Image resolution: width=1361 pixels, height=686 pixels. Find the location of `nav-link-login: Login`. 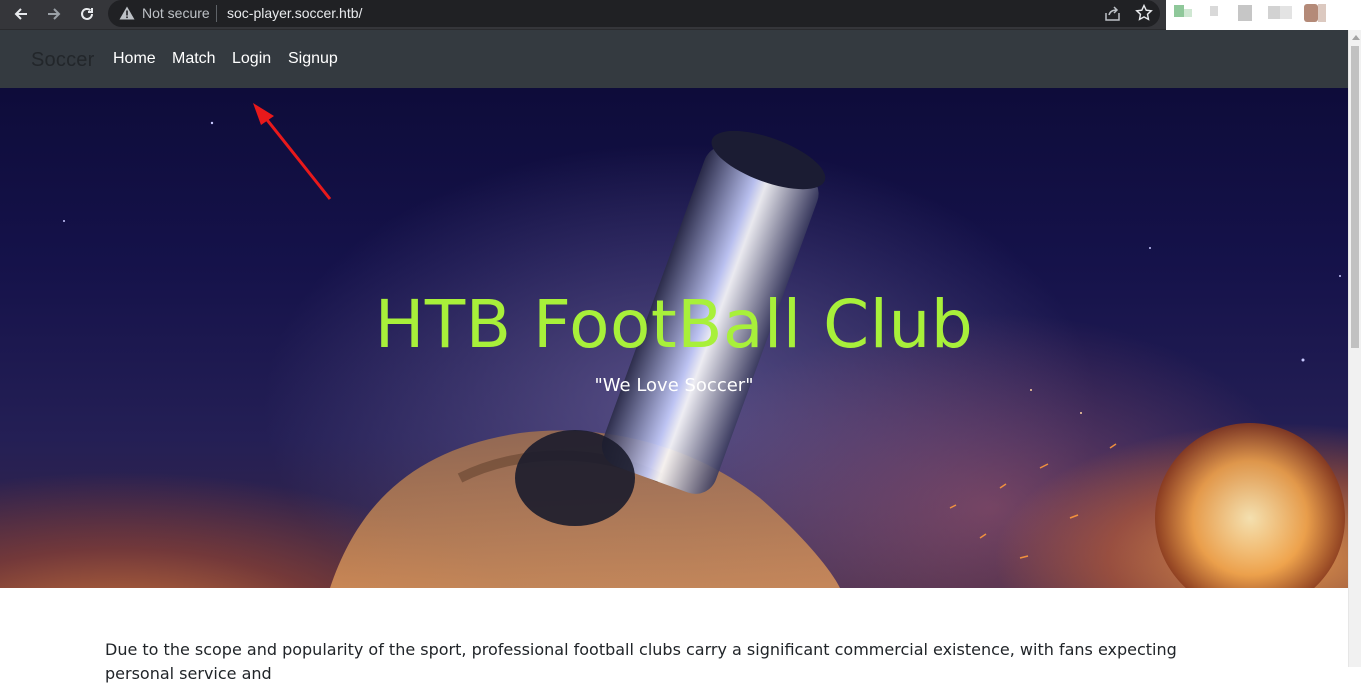

nav-link-login: Login is located at coordinates (251, 59).